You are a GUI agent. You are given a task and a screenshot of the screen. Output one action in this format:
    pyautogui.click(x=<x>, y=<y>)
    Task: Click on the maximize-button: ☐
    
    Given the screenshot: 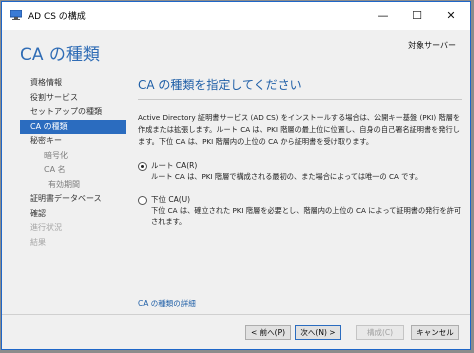 What is the action you would take?
    pyautogui.click(x=417, y=15)
    